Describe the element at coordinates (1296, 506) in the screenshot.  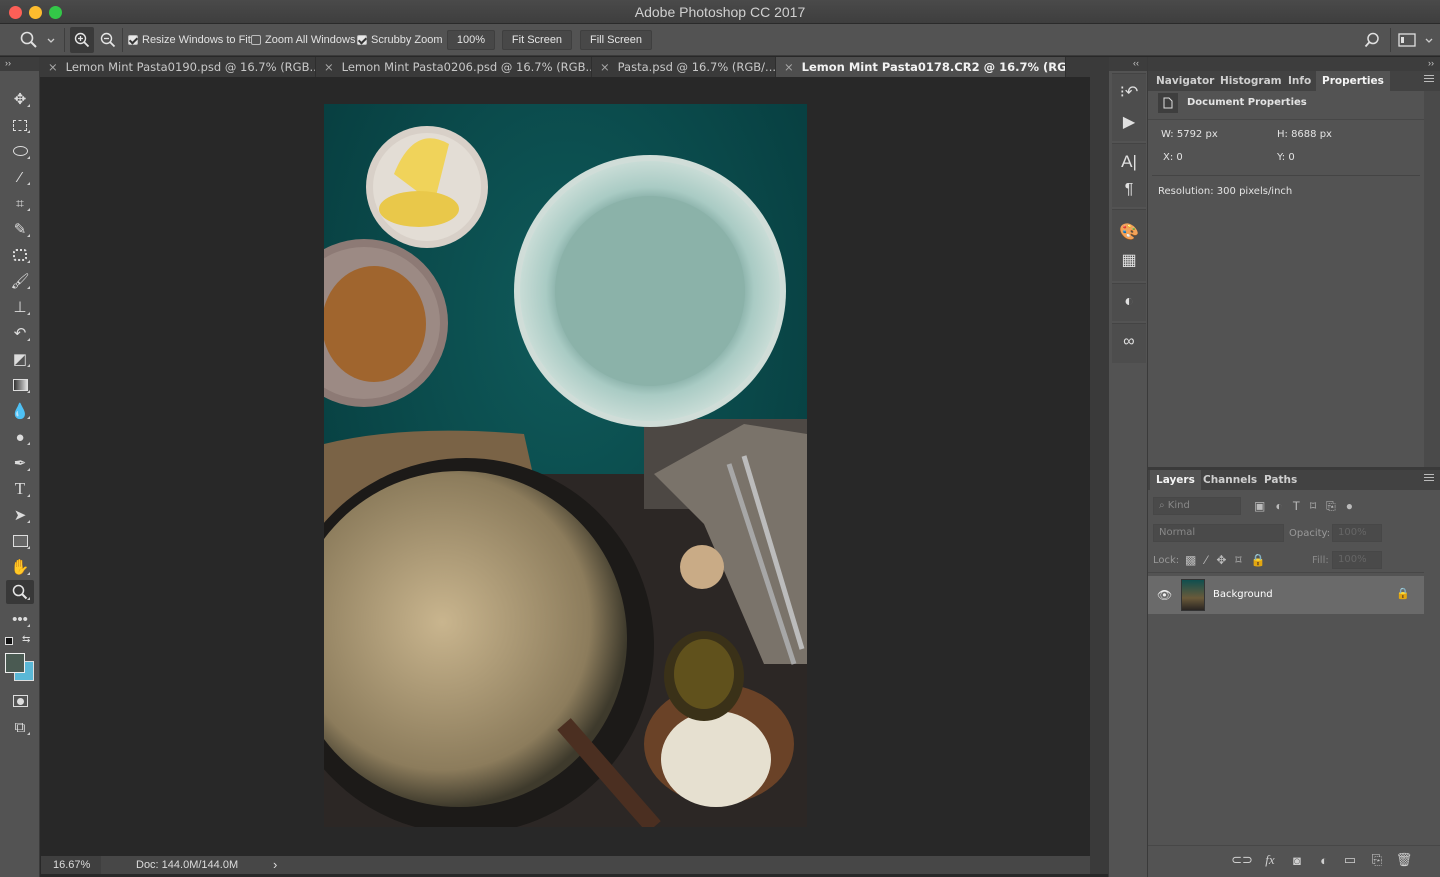
I see `type-filter-icon: T` at that location.